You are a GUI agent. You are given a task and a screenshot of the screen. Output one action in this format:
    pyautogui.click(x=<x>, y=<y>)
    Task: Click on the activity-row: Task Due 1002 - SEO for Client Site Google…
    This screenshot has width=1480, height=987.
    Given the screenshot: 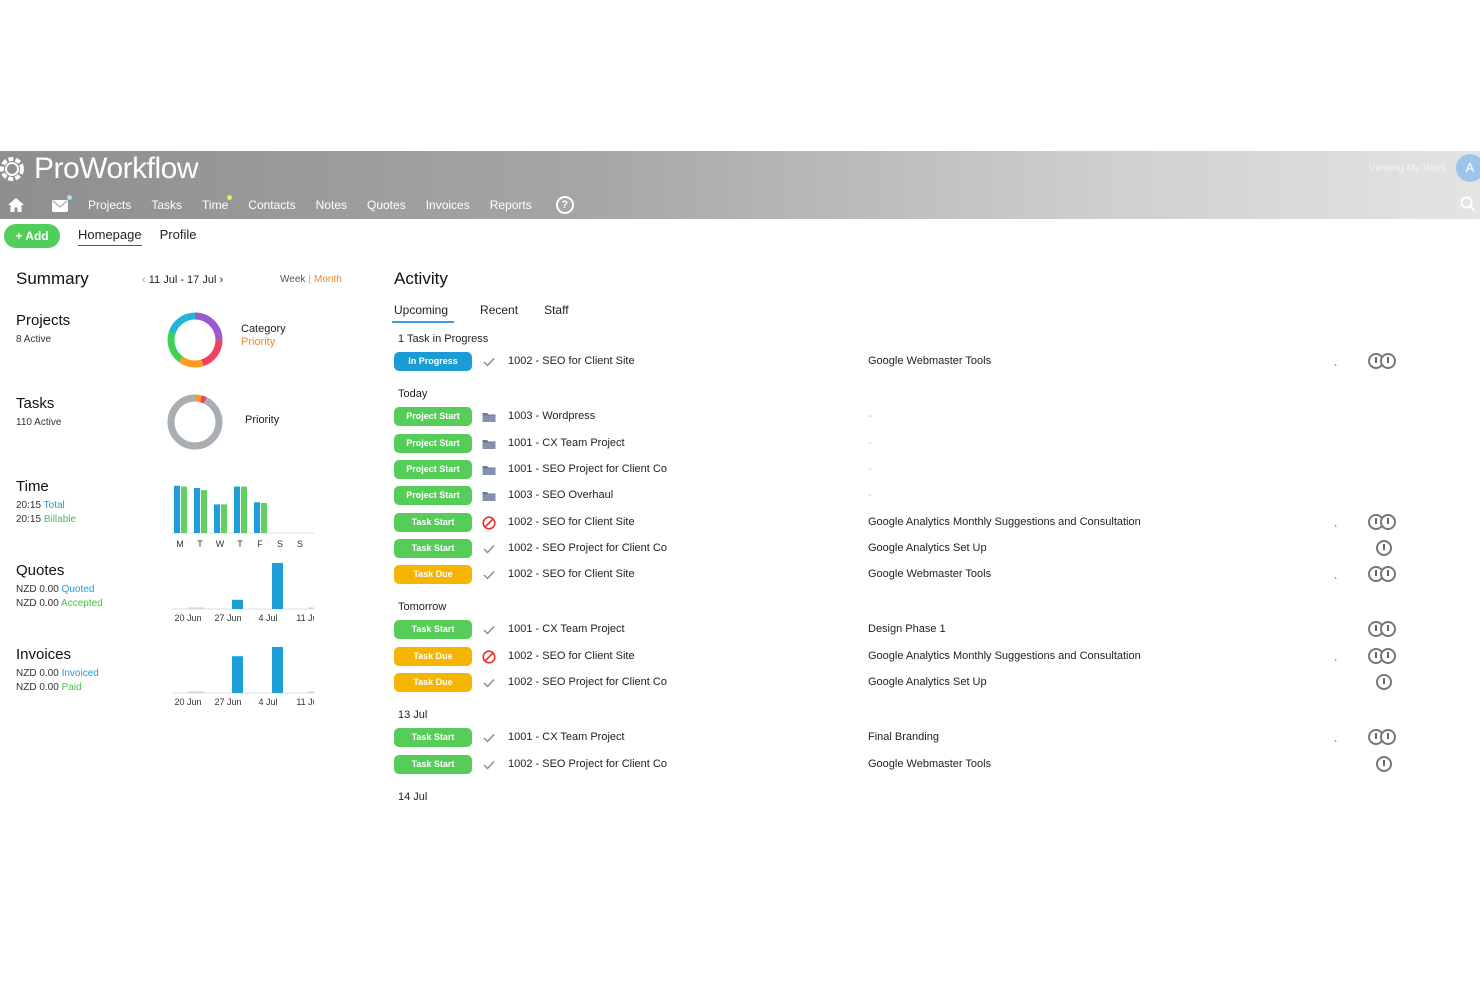 What is the action you would take?
    pyautogui.click(x=904, y=575)
    